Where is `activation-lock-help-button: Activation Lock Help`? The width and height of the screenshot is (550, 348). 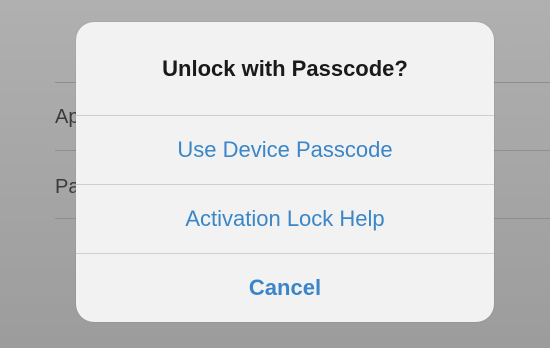 activation-lock-help-button: Activation Lock Help is located at coordinates (285, 219).